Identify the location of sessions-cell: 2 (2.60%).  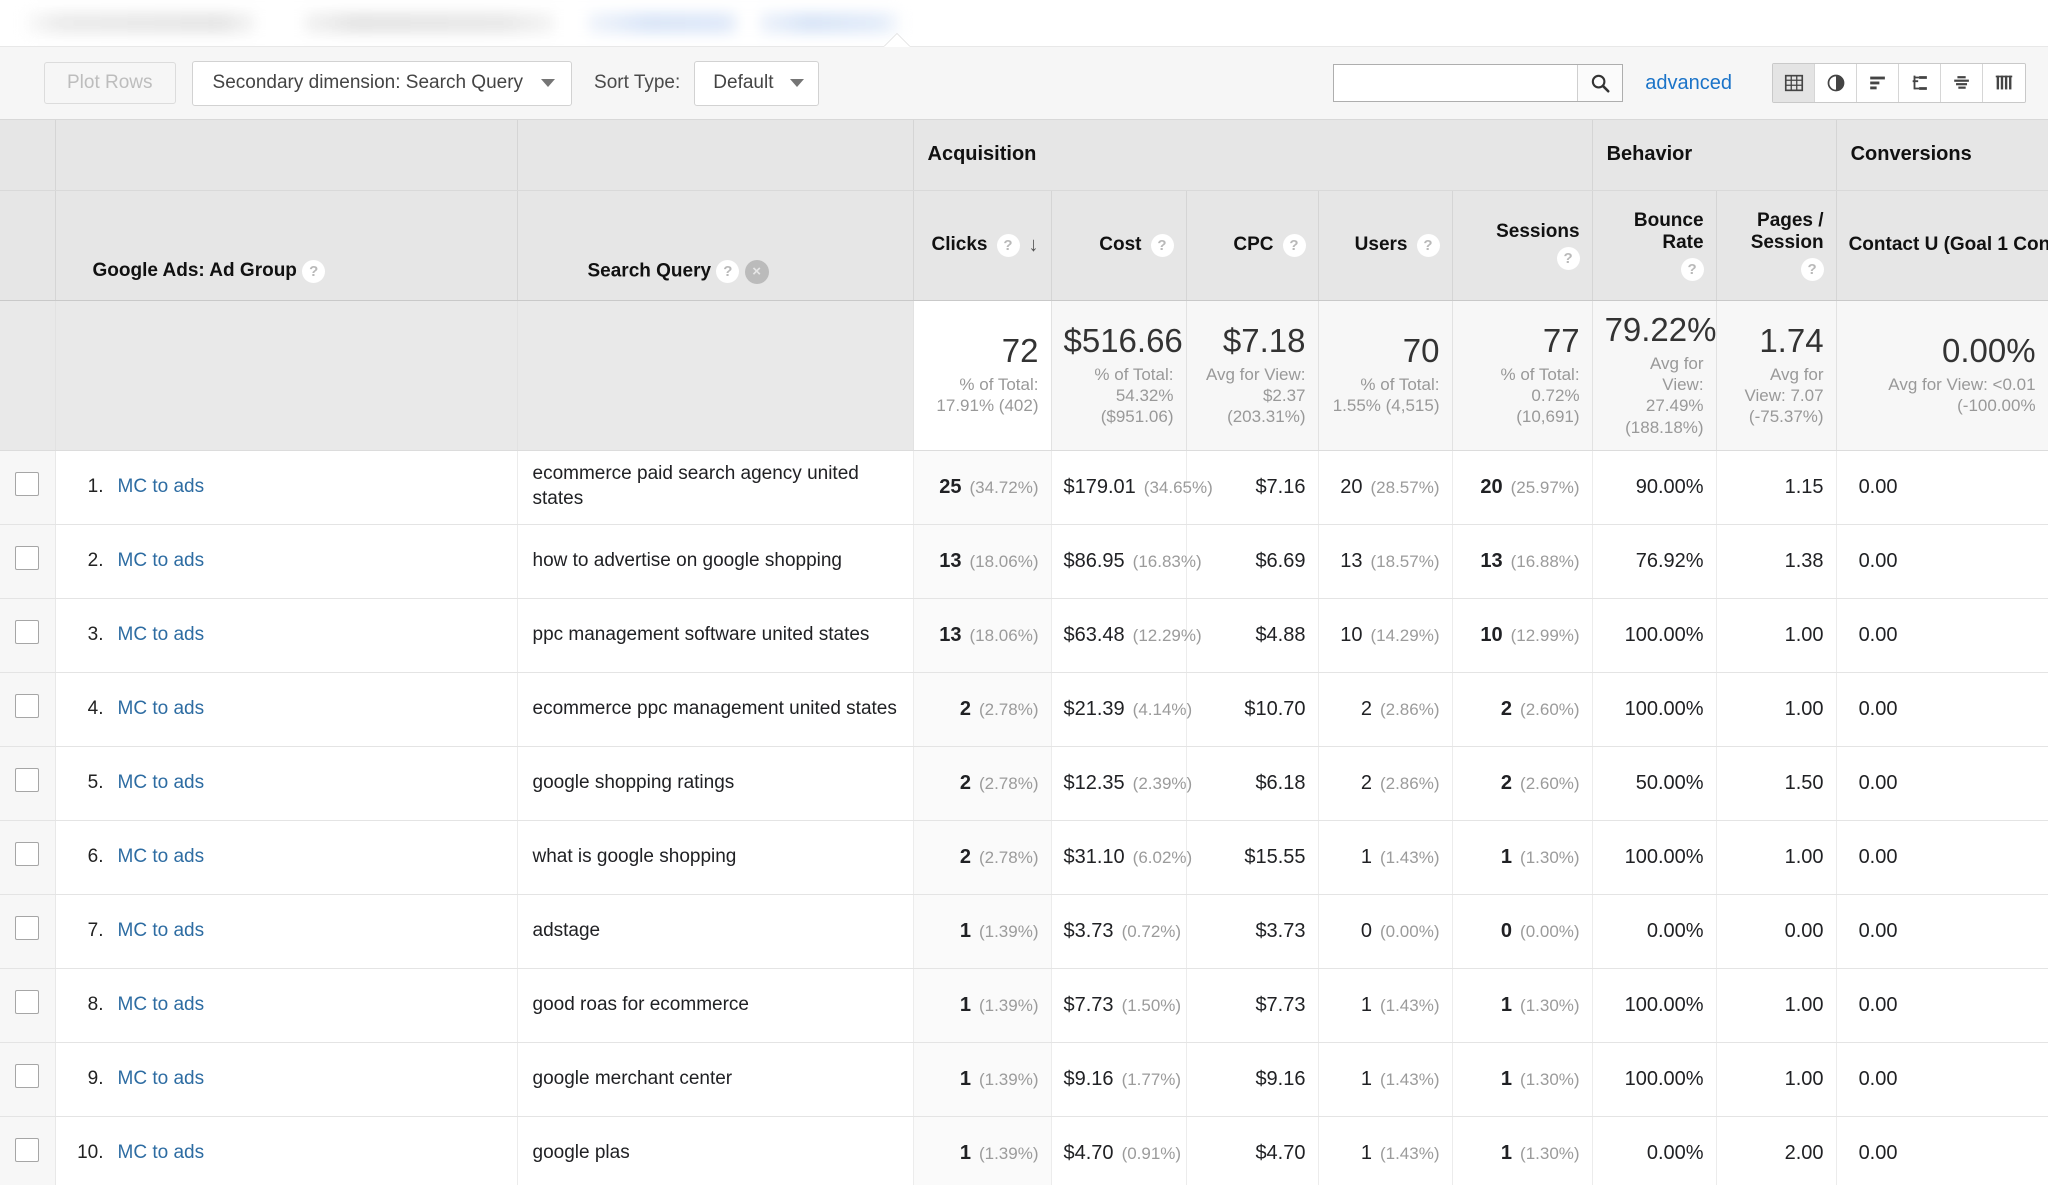
(1522, 783).